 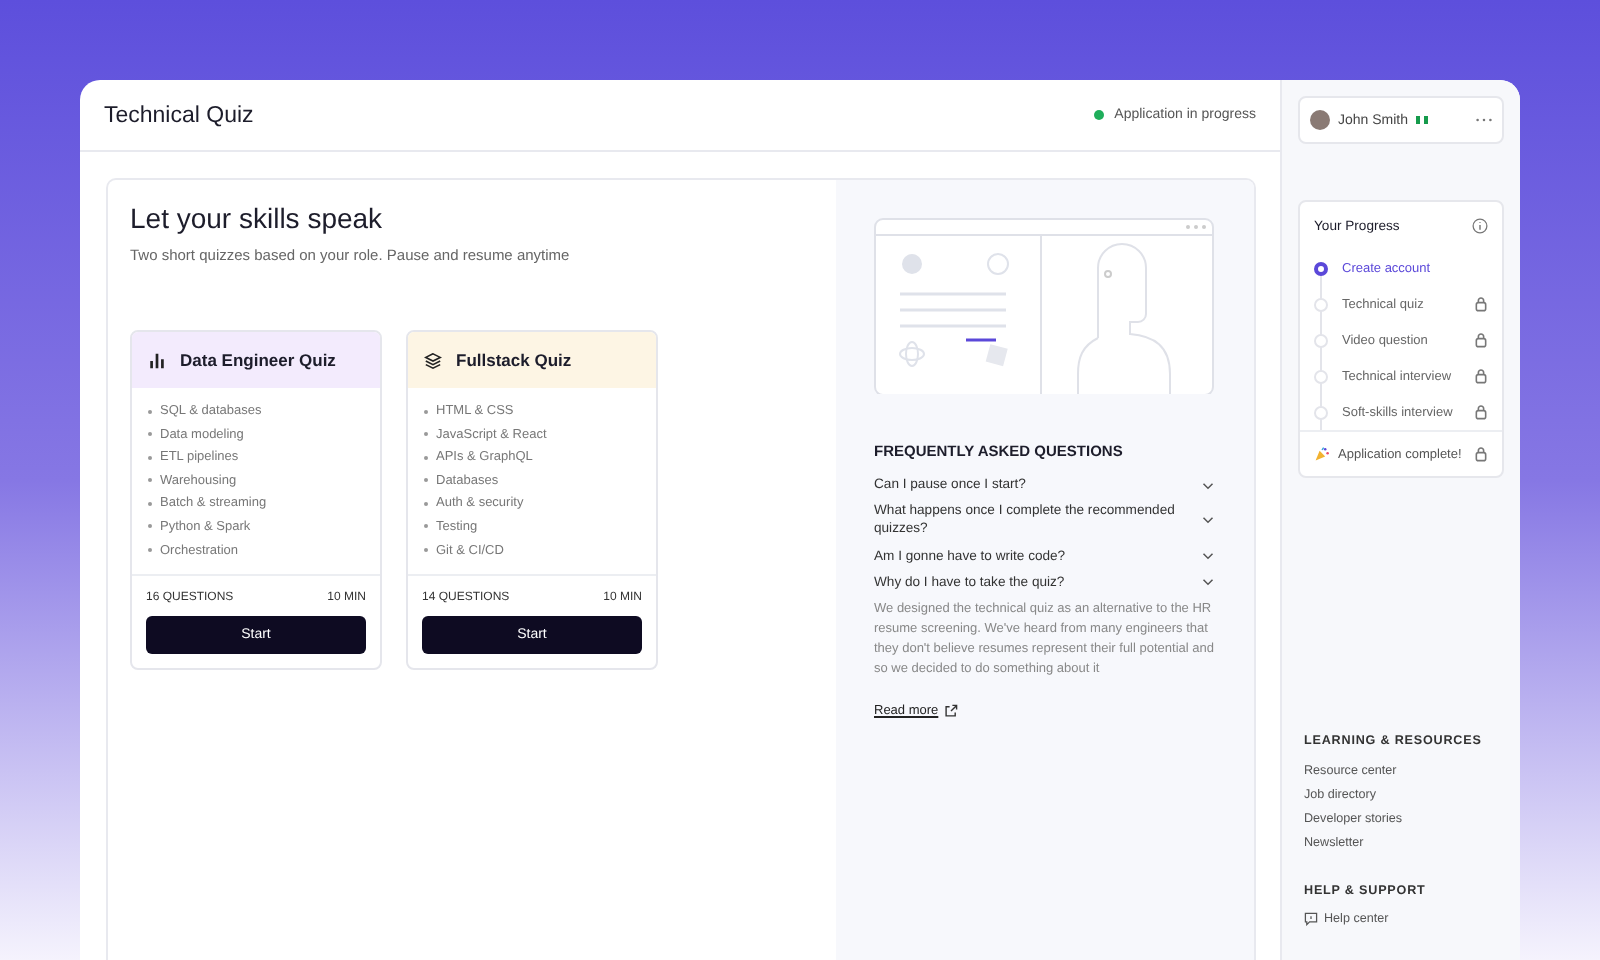 I want to click on avatar-icon, so click(x=1320, y=120).